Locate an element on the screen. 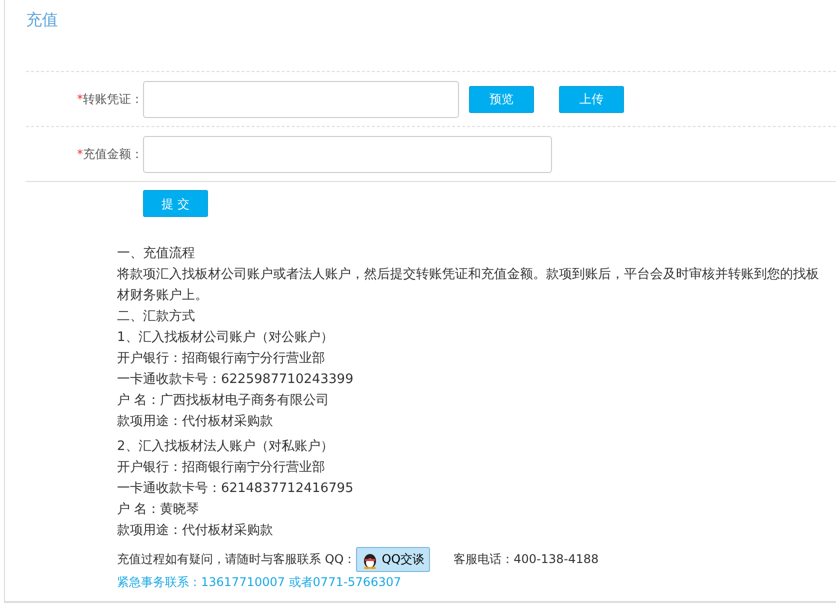 This screenshot has height=605, width=836. help-text: 充值过程如有疑问，请随时与客服联系 QQ： is located at coordinates (236, 559).